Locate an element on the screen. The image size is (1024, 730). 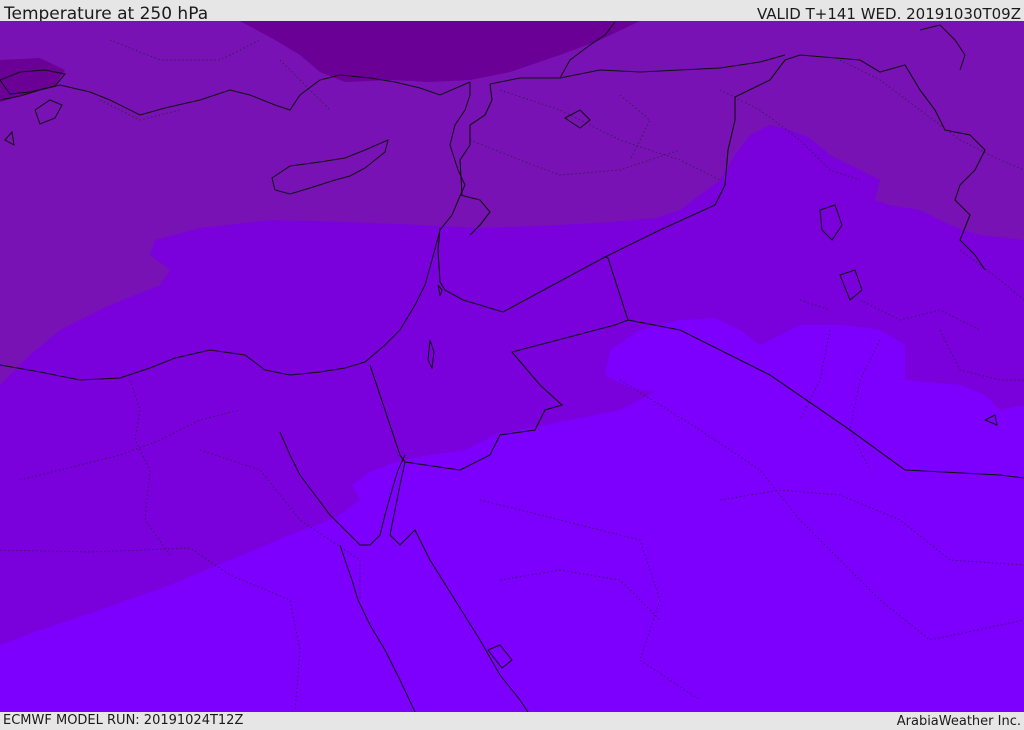
model-run: ECMWF MODEL RUN: 20191024T12Z is located at coordinates (123, 720).